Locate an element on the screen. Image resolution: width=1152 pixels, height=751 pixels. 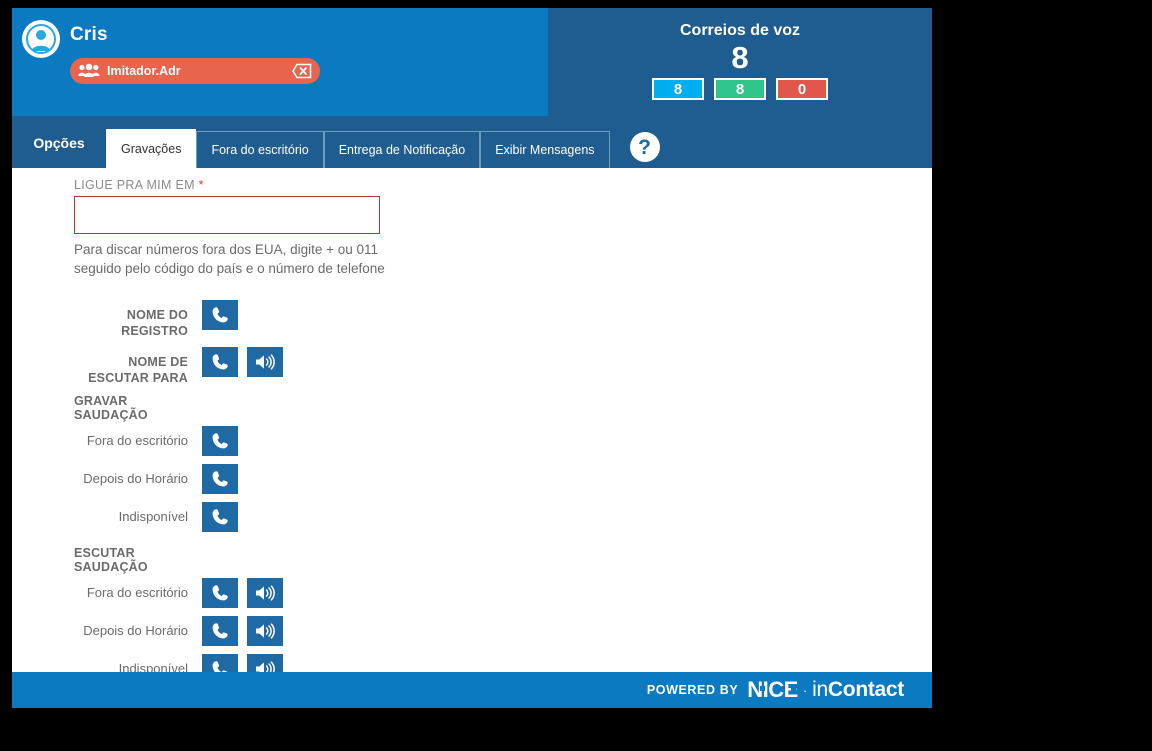
incontact-in: in is located at coordinates (820, 689).